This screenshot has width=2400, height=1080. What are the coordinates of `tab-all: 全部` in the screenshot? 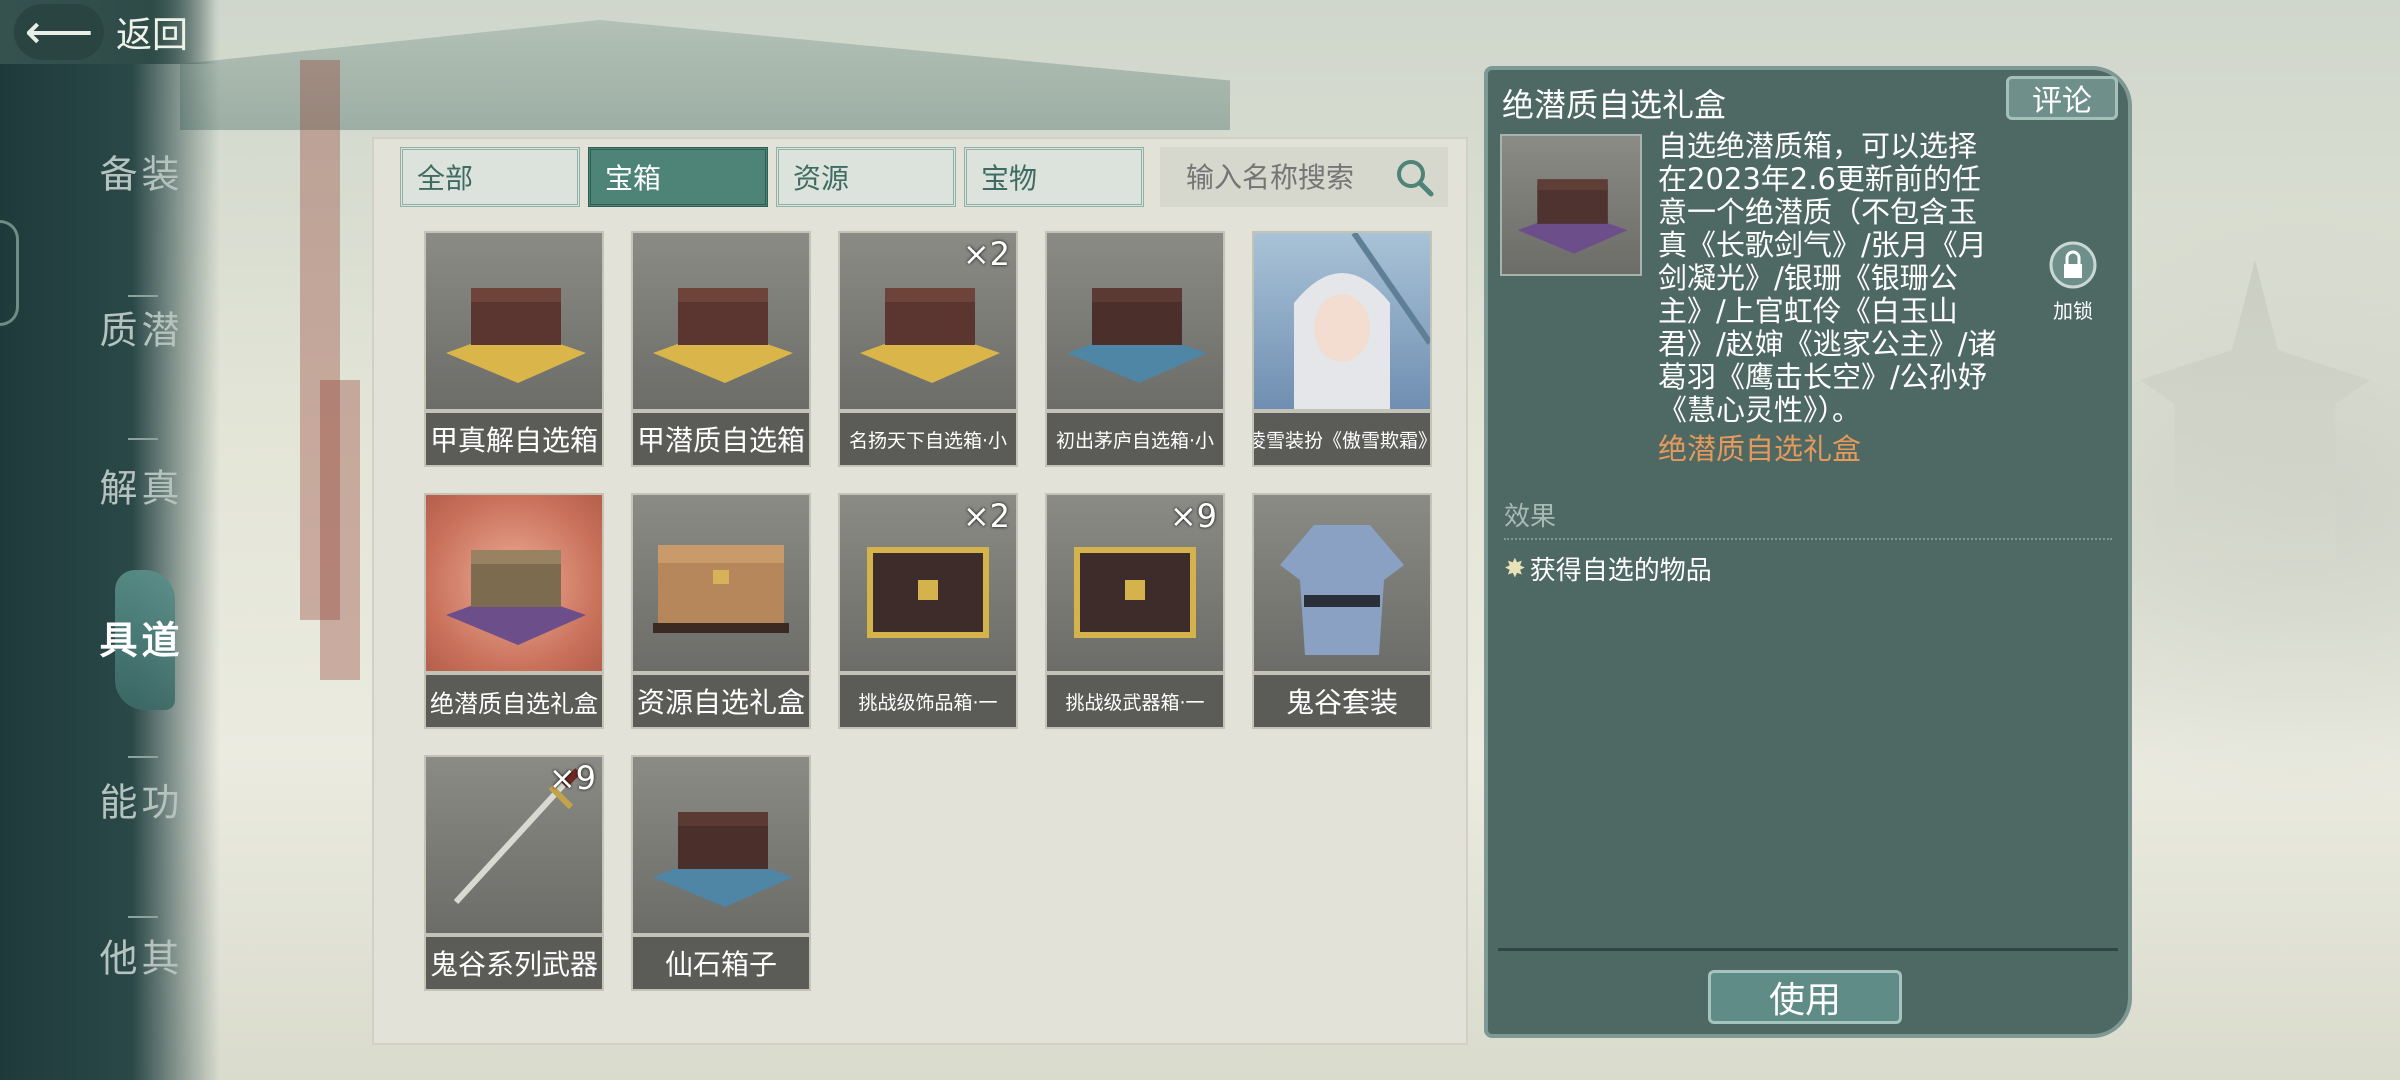 It's located at (490, 177).